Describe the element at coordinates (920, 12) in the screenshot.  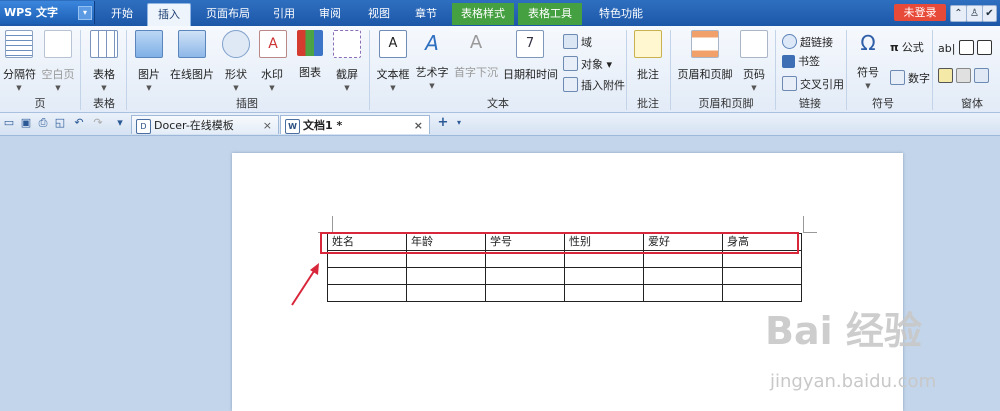
I see `login-button: 未登录` at that location.